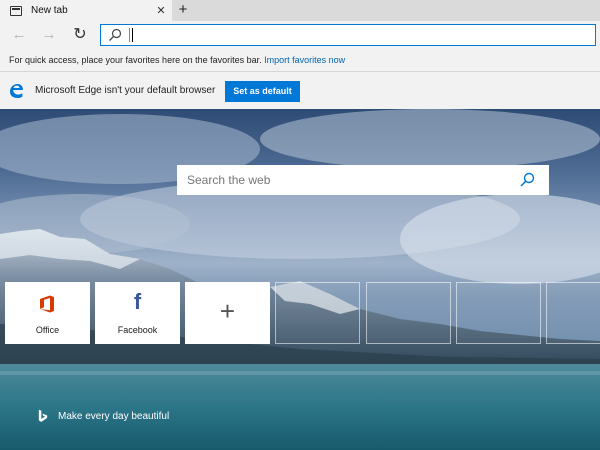 Image resolution: width=600 pixels, height=450 pixels. What do you see at coordinates (43, 415) in the screenshot?
I see `bing-icon` at bounding box center [43, 415].